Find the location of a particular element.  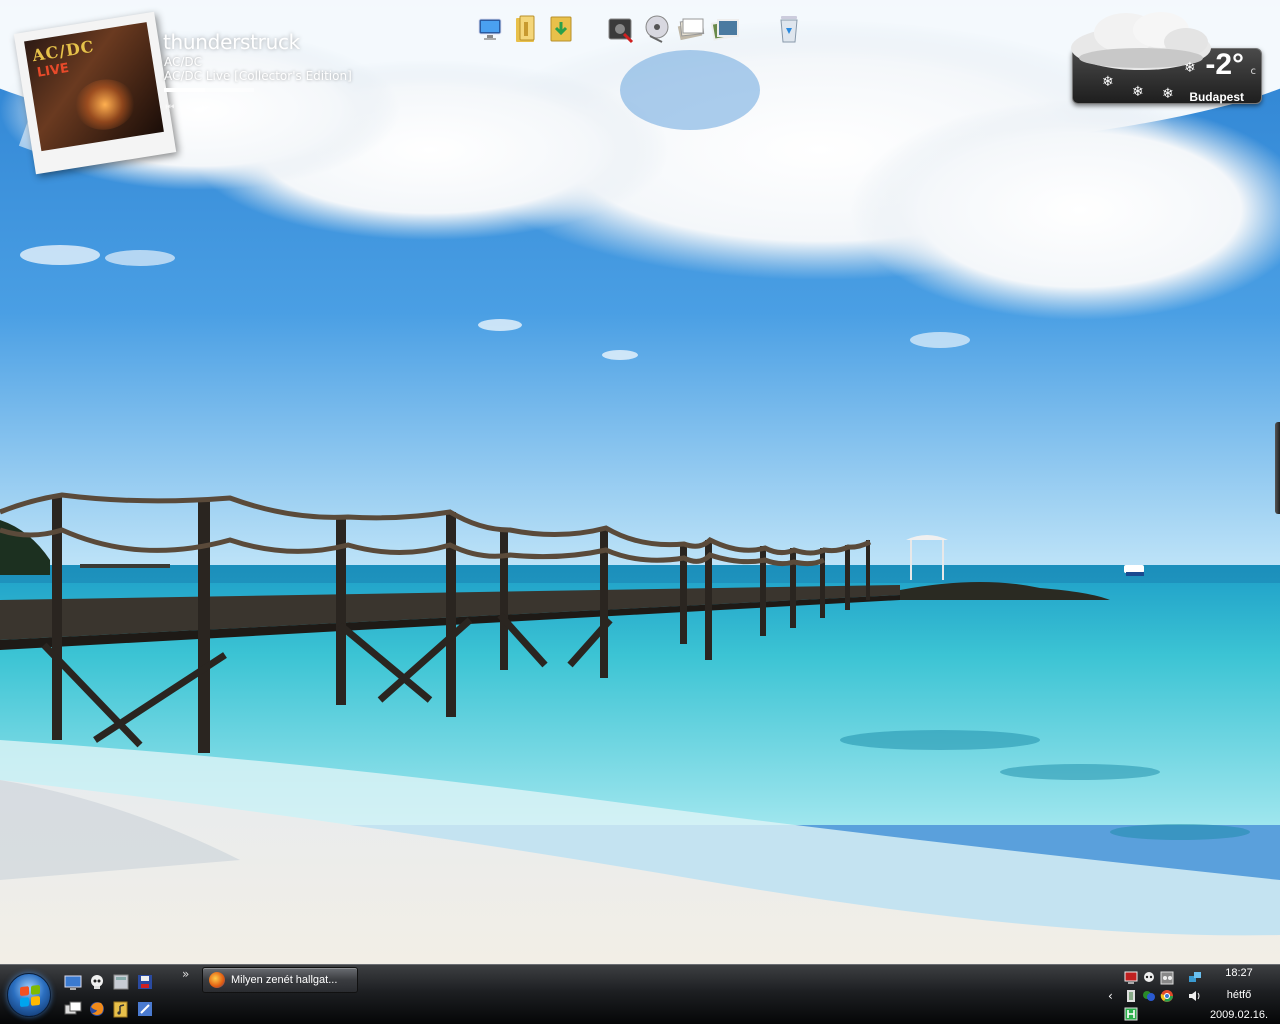

taskbar-clock: 18:27 hétfő 2009.02.16. is located at coordinates (1239, 994).